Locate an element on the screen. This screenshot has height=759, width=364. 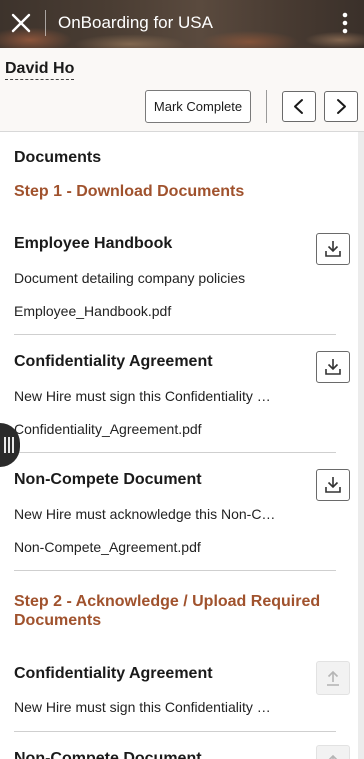
section-heading-documents: Documents is located at coordinates (58, 157).